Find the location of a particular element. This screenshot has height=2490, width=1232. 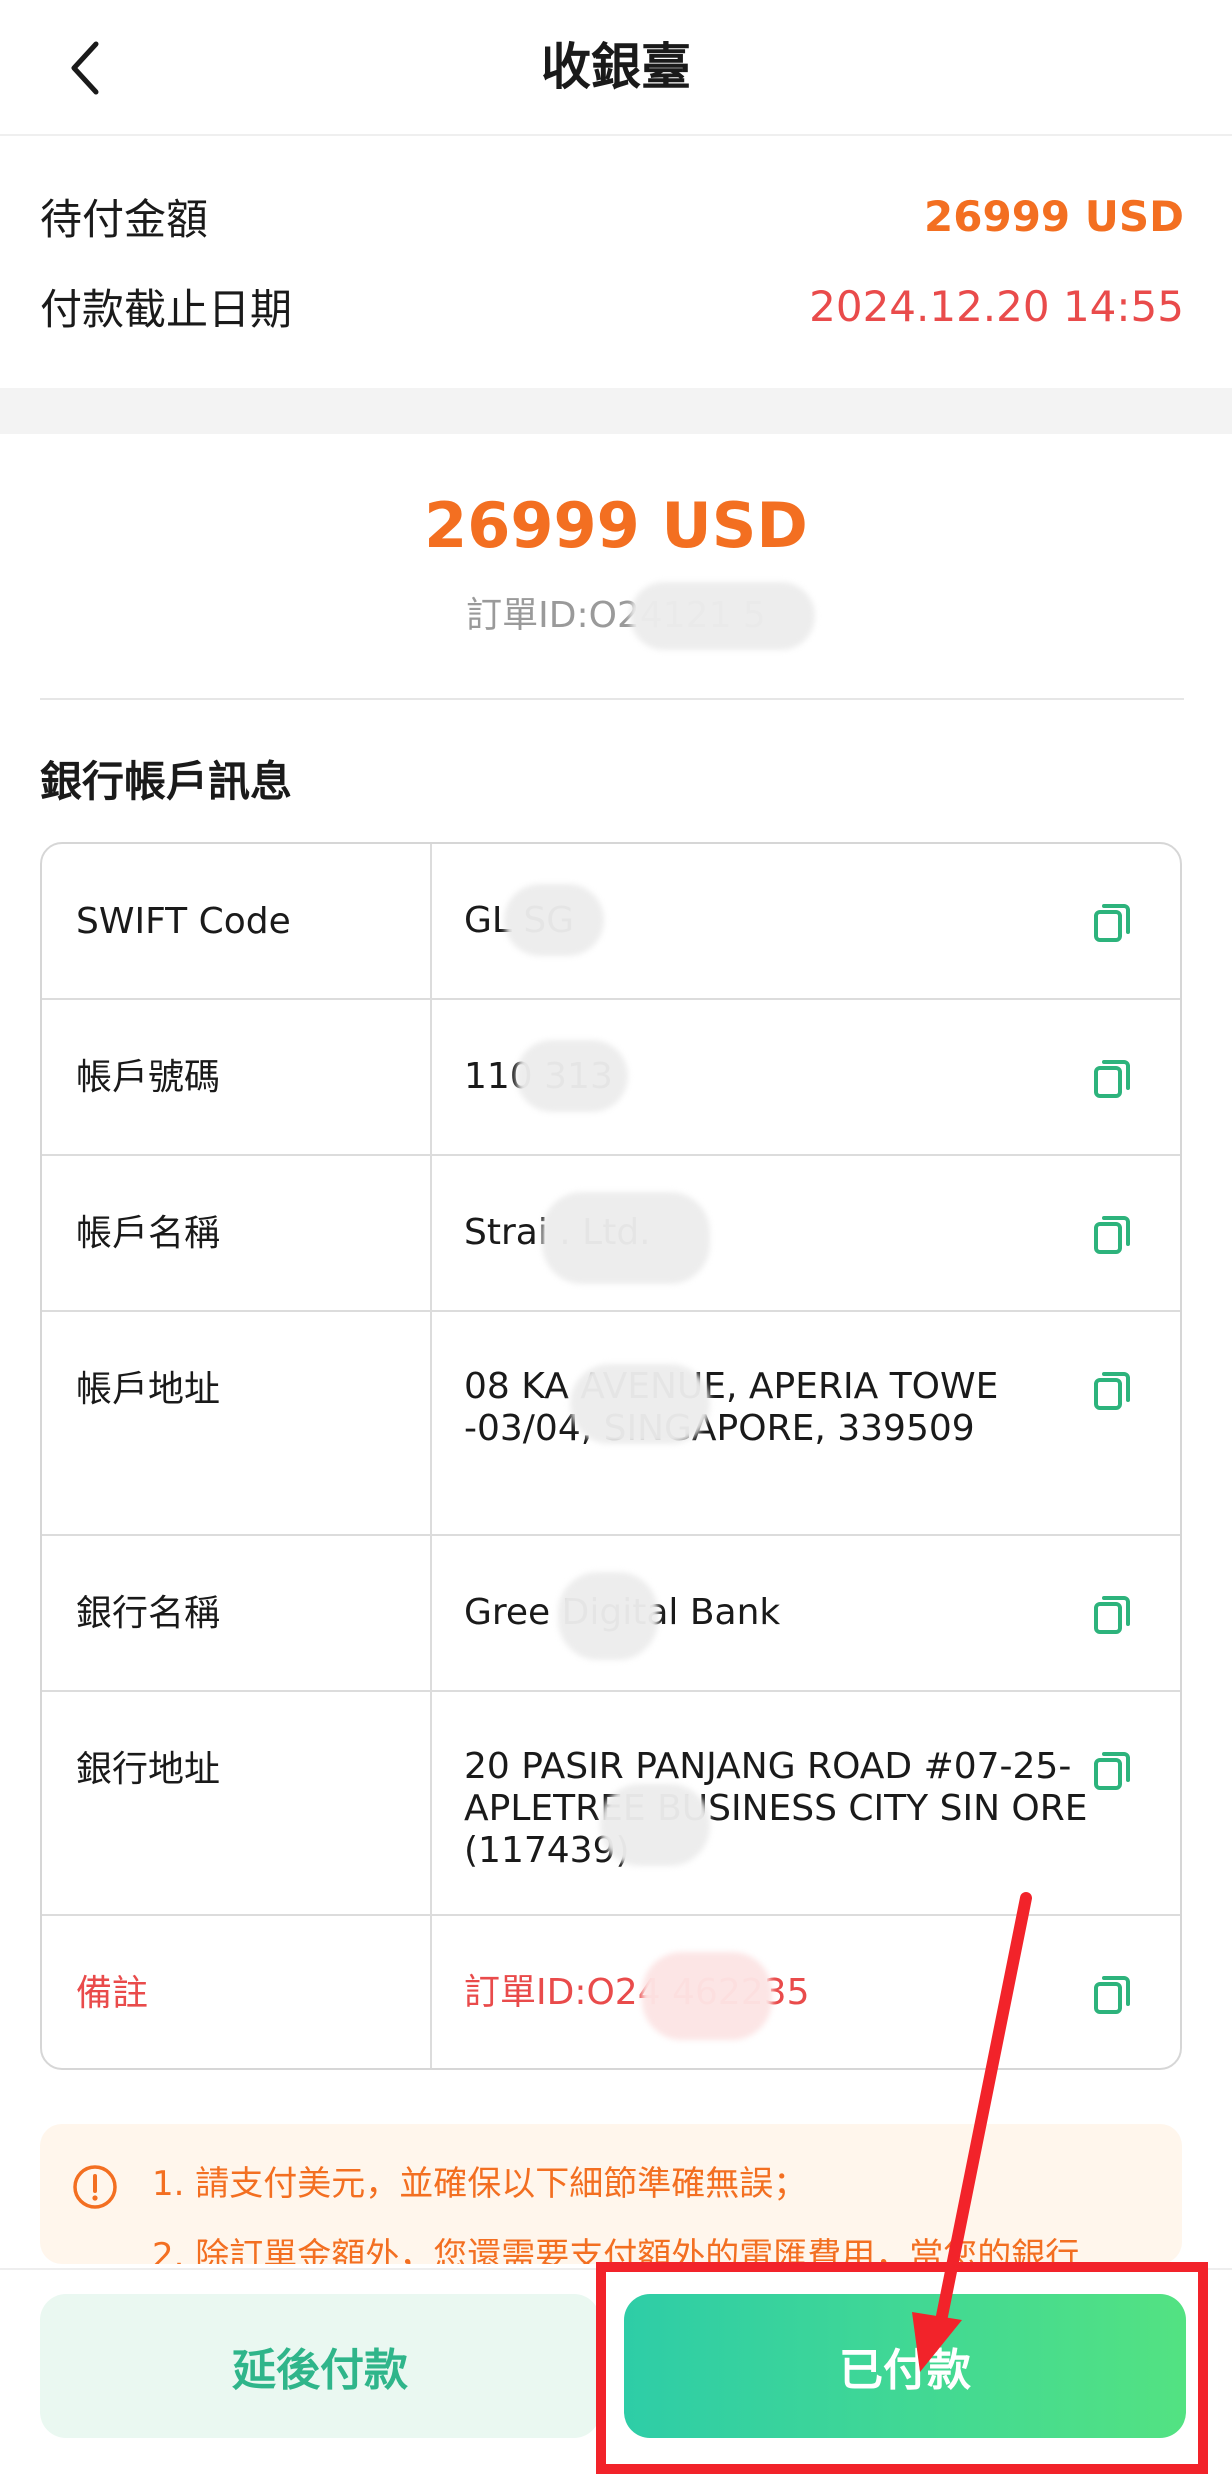

deadline-label: 付款截止日期 is located at coordinates (166, 309).